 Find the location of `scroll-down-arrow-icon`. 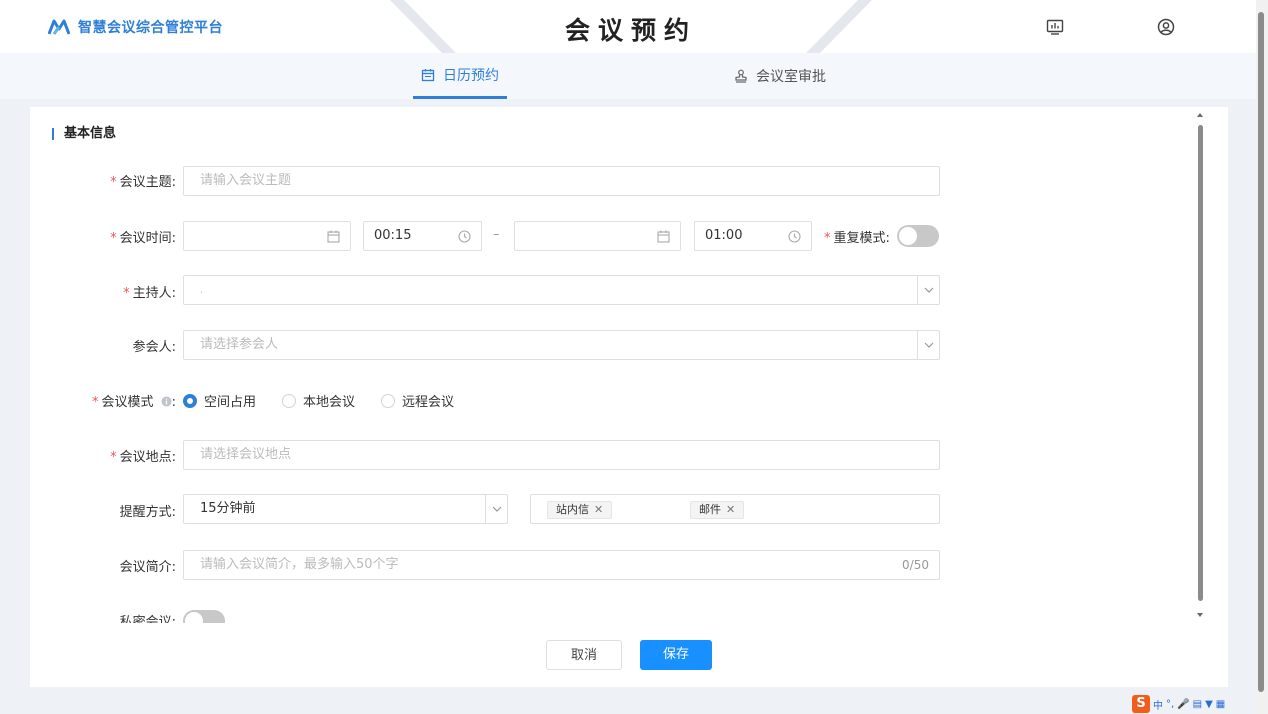

scroll-down-arrow-icon is located at coordinates (1200, 615).